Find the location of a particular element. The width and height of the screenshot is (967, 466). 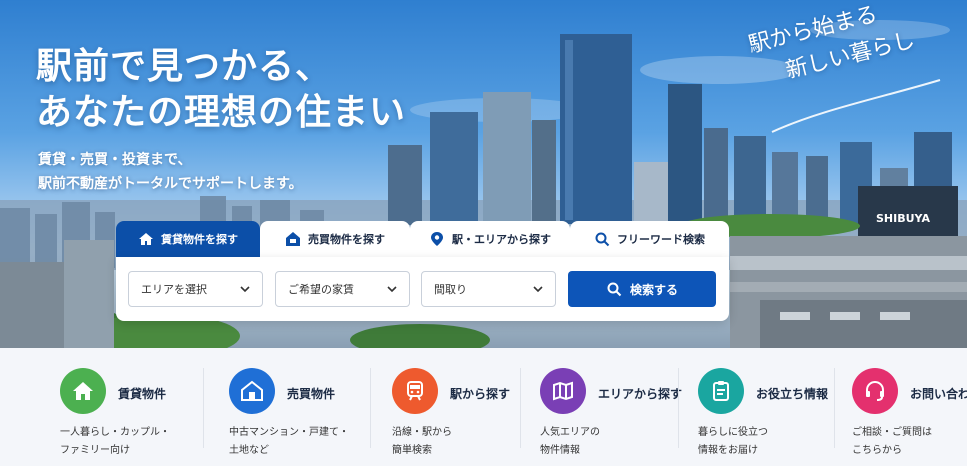

tab-label: 駅・エリアから探す is located at coordinates (501, 239).